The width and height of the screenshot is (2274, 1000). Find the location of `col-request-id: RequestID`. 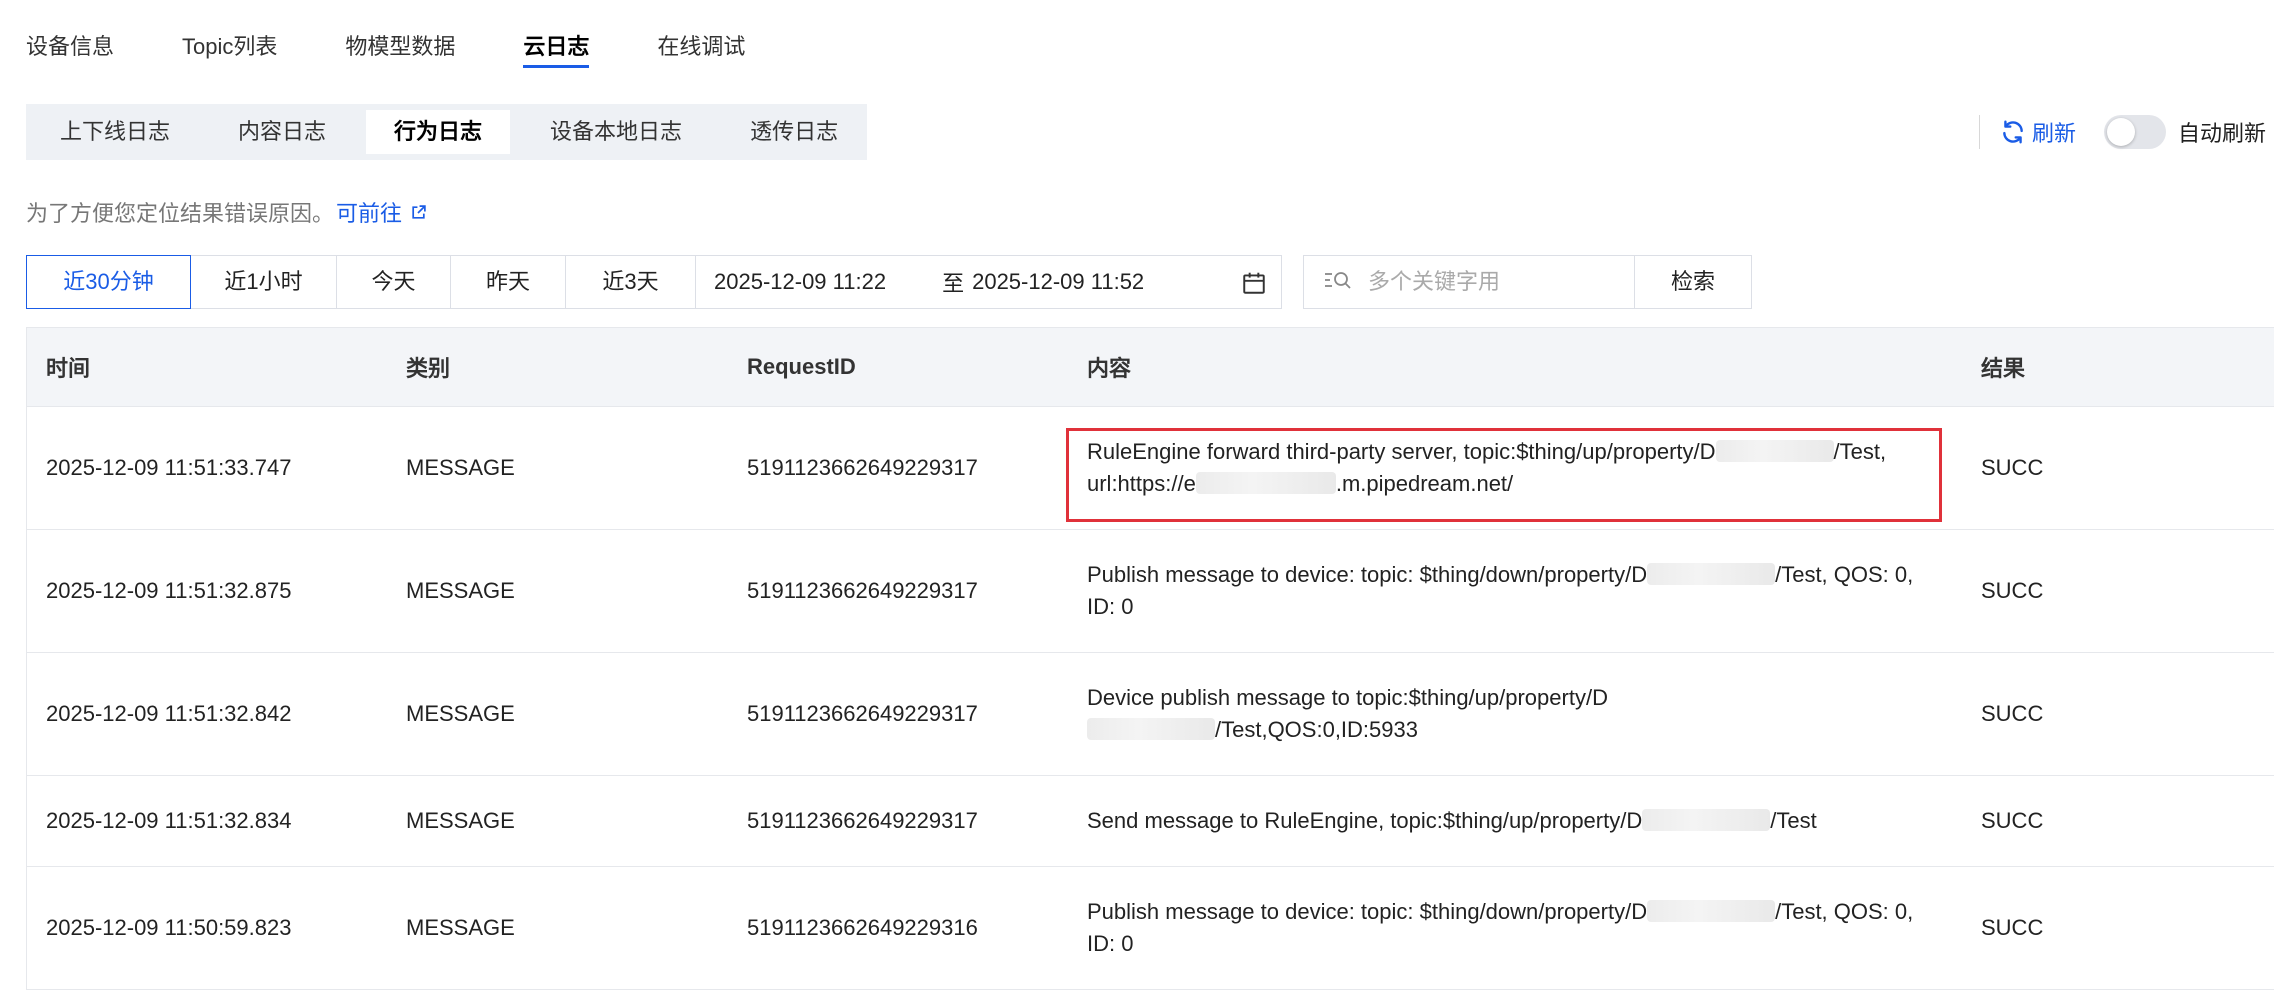

col-request-id: RequestID is located at coordinates (801, 366).